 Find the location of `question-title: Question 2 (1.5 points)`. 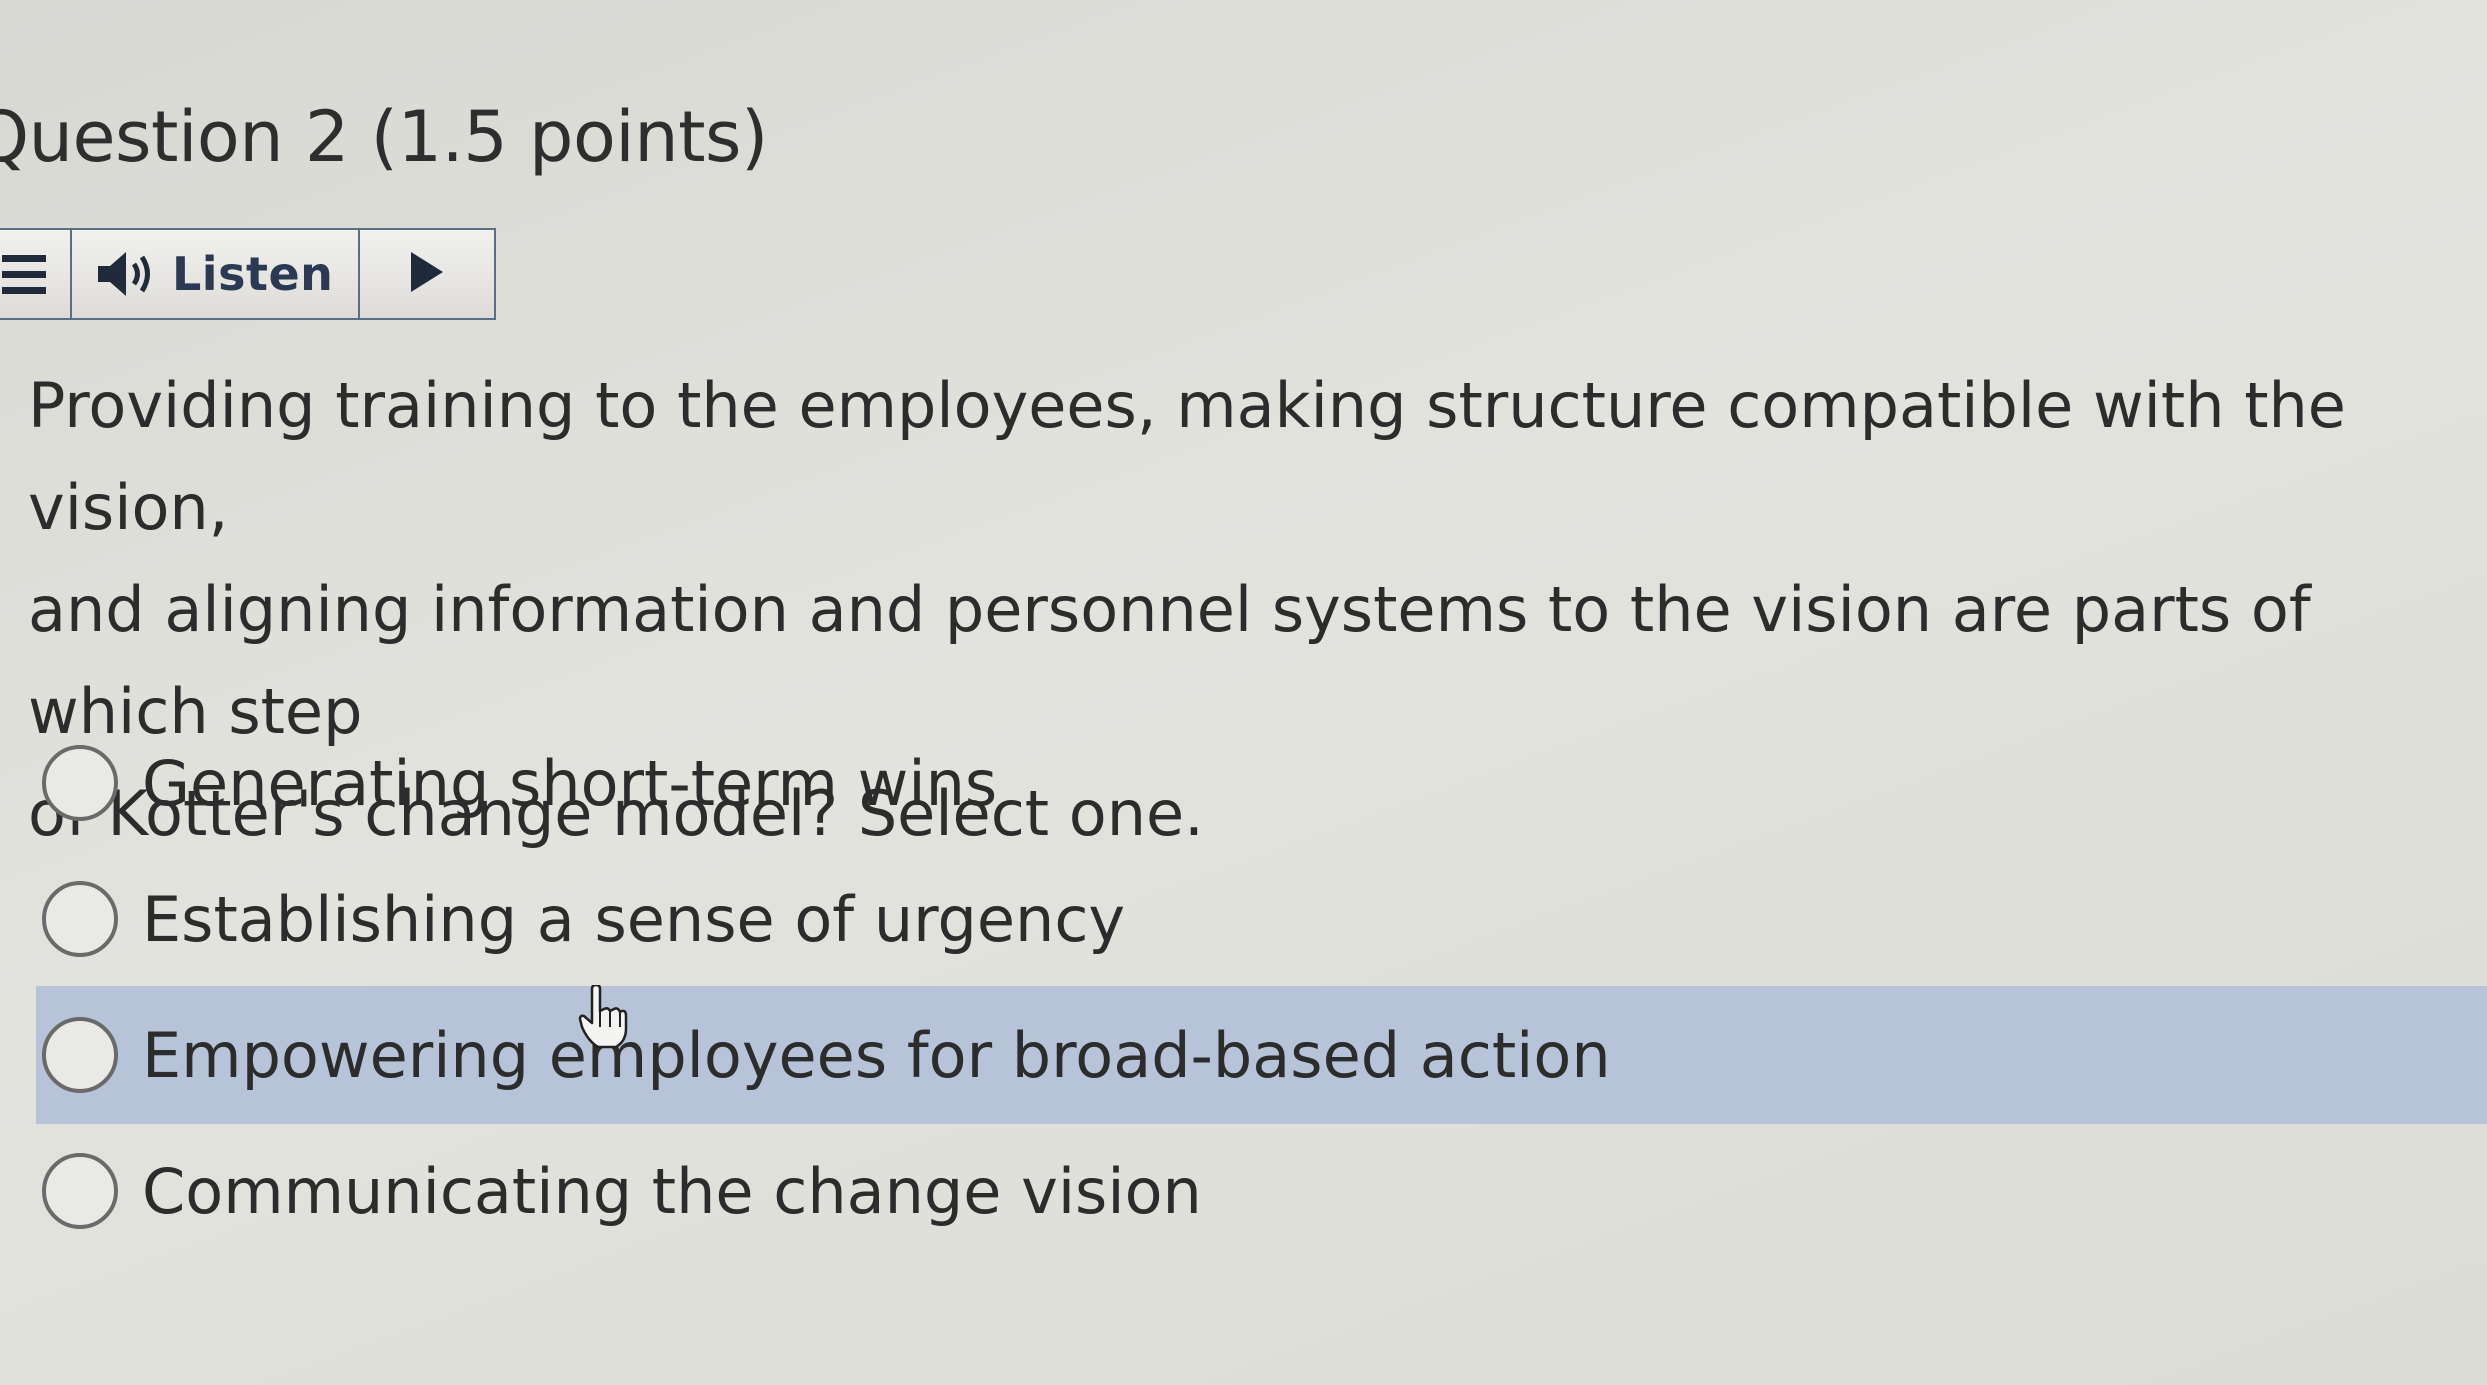

question-title: Question 2 (1.5 points) is located at coordinates (384, 137).